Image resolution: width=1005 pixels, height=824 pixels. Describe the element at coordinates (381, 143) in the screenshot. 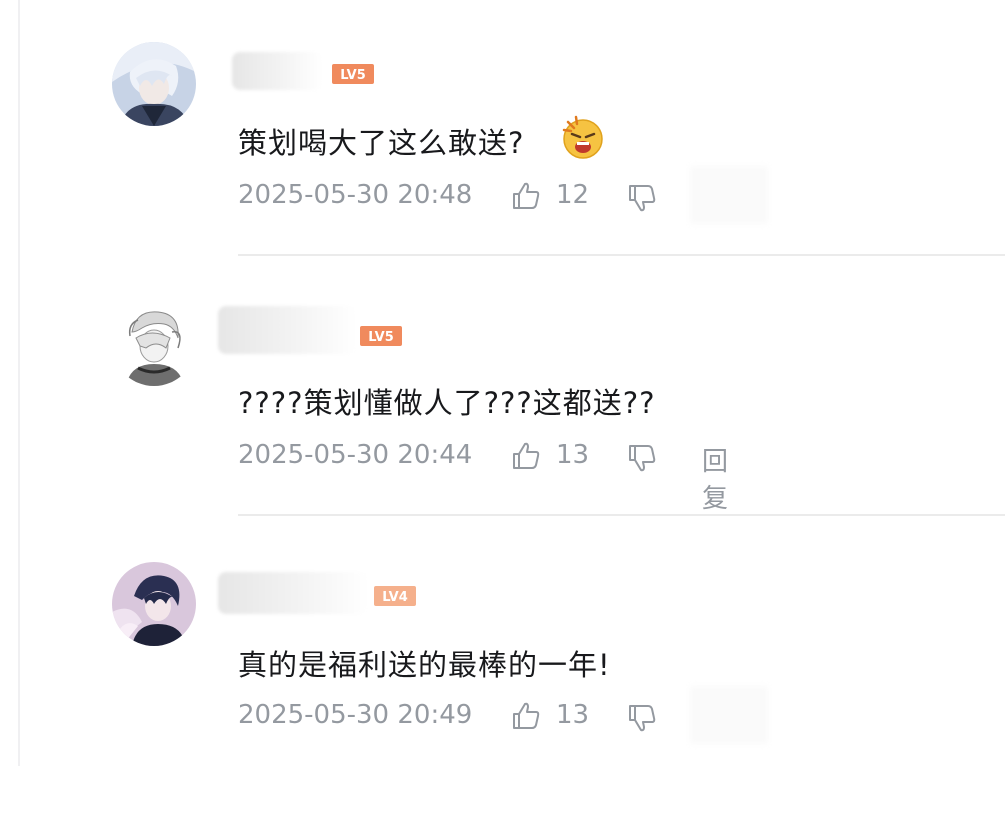

I see `comment-text: 策划喝大了这么敢送?` at that location.